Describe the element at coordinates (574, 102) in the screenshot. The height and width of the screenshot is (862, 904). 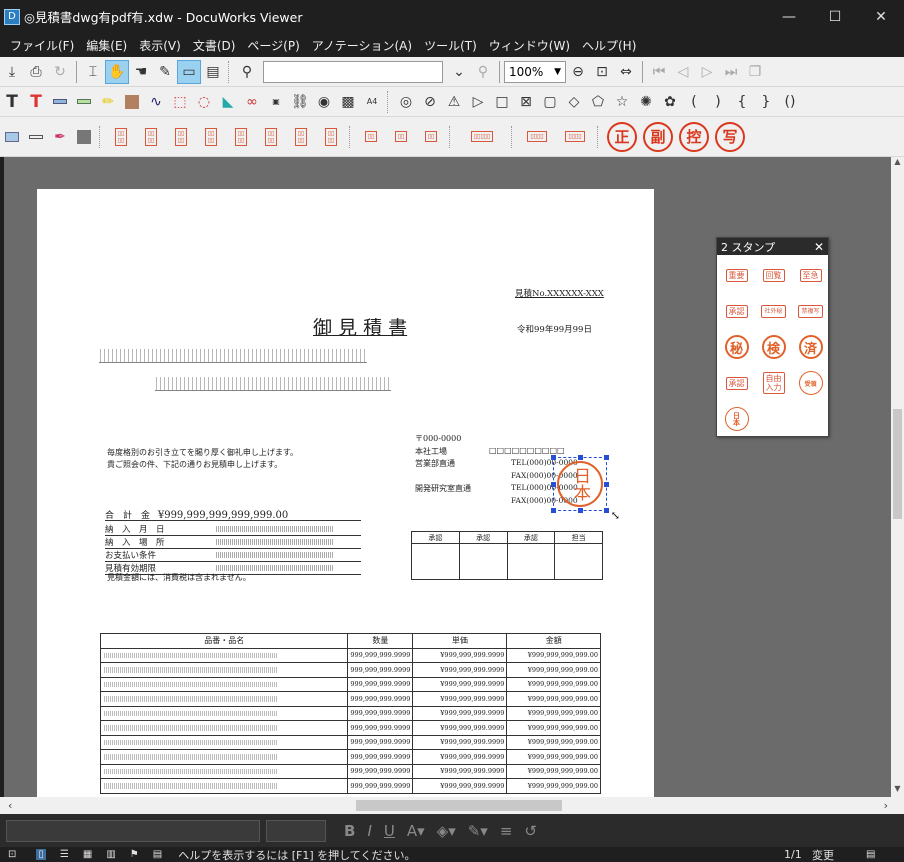
I see `diamond-icon: ◇` at that location.